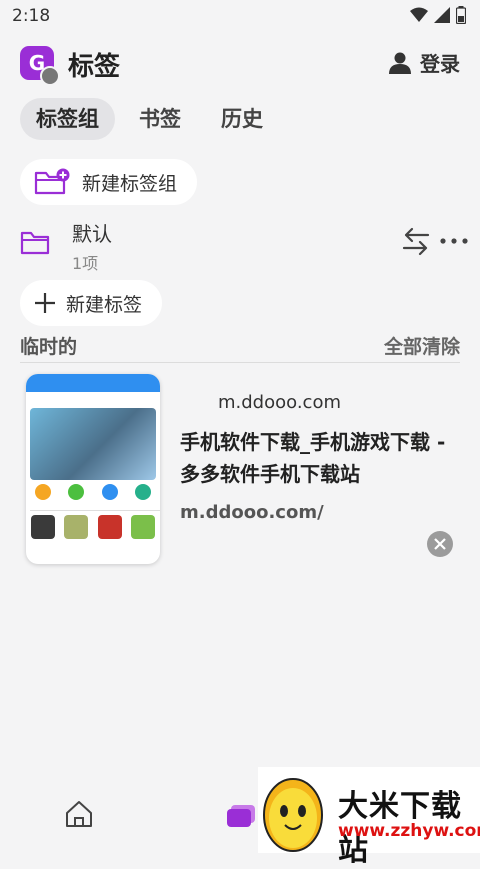  What do you see at coordinates (400, 63) in the screenshot?
I see `user-icon` at bounding box center [400, 63].